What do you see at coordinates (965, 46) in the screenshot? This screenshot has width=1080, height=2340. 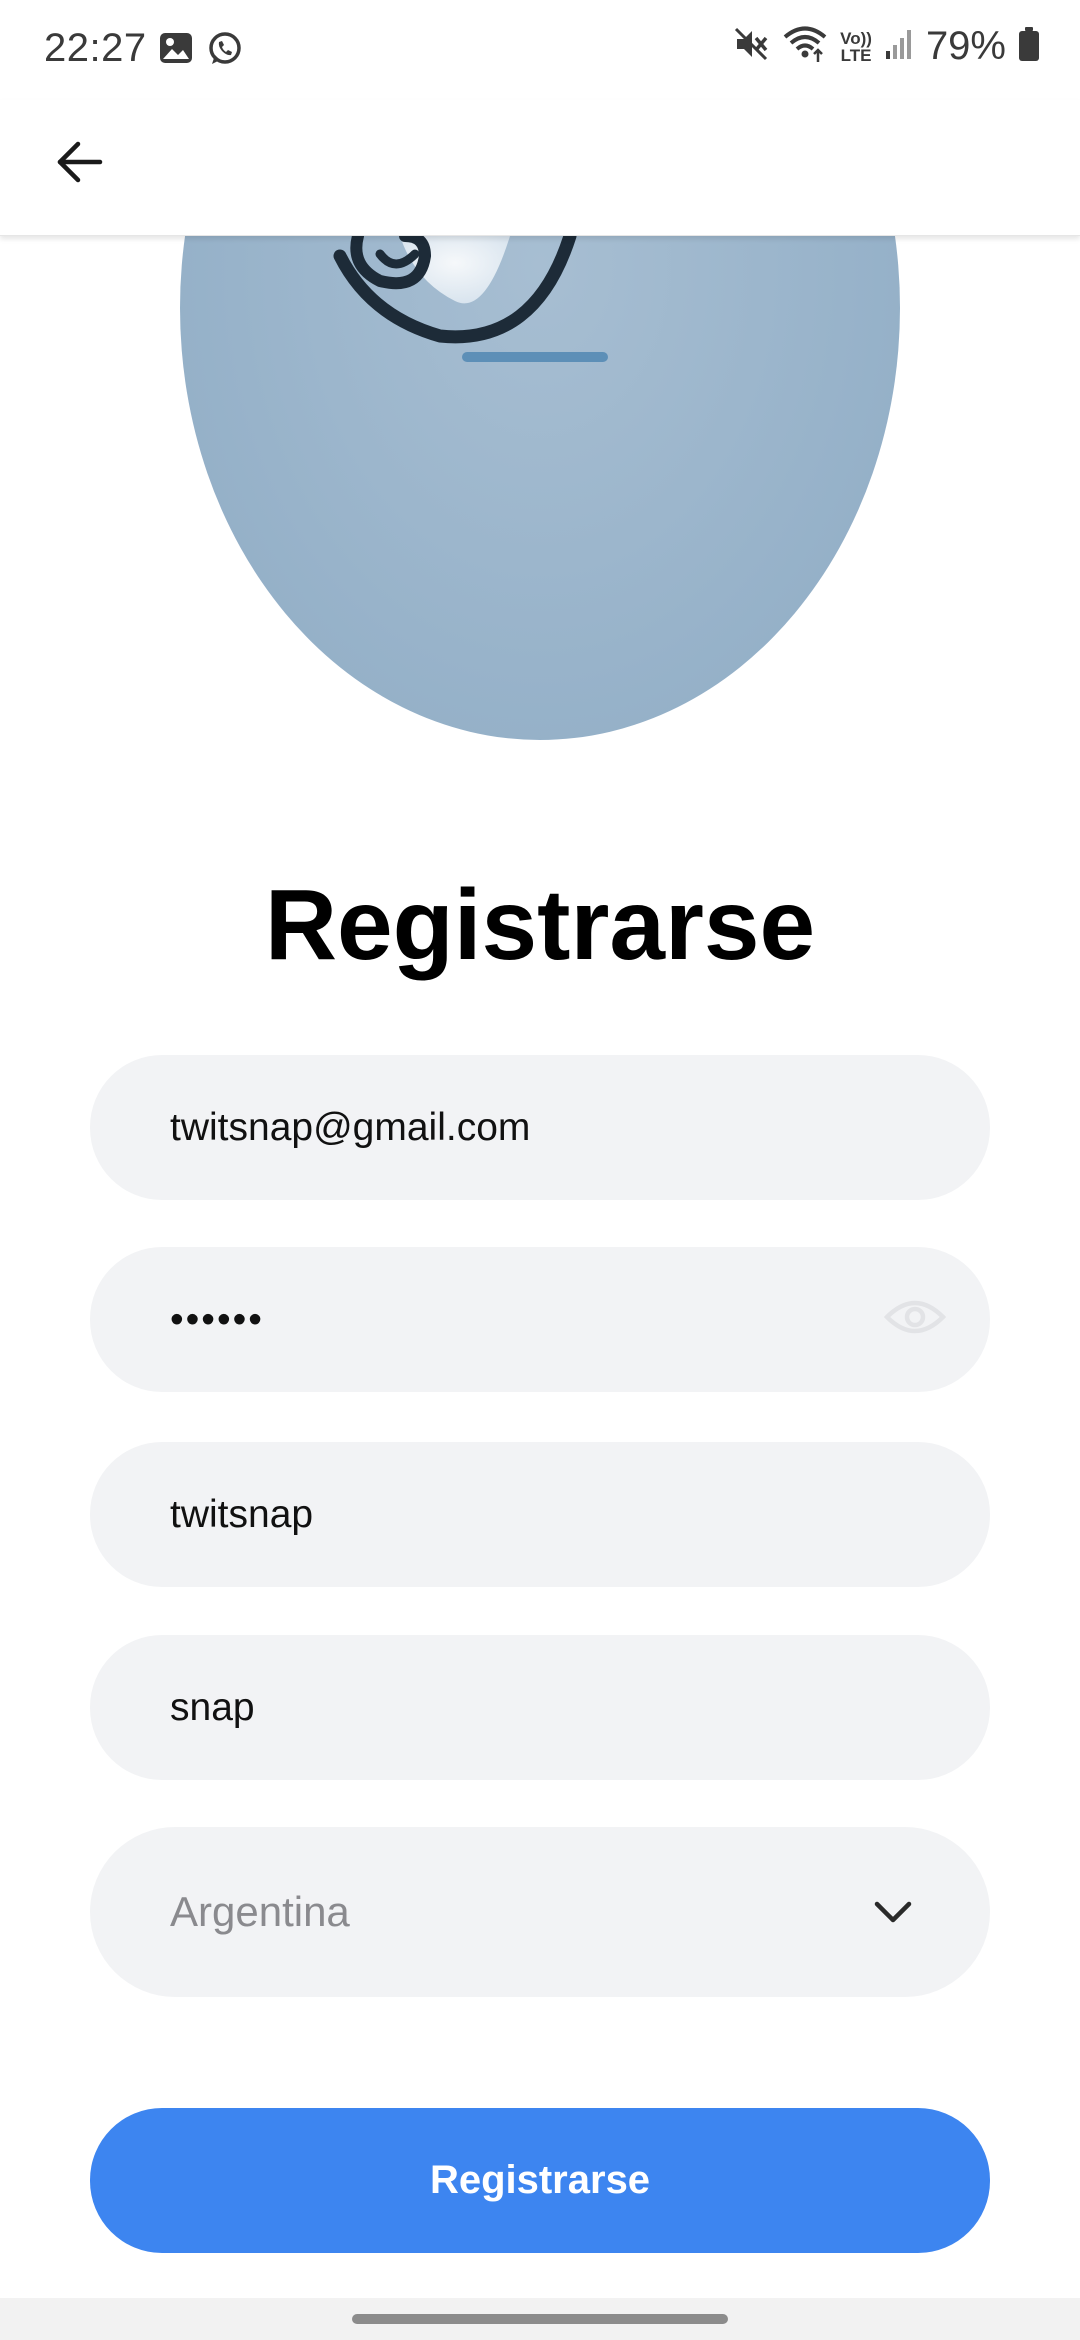 I see `battery-percent: 79%` at bounding box center [965, 46].